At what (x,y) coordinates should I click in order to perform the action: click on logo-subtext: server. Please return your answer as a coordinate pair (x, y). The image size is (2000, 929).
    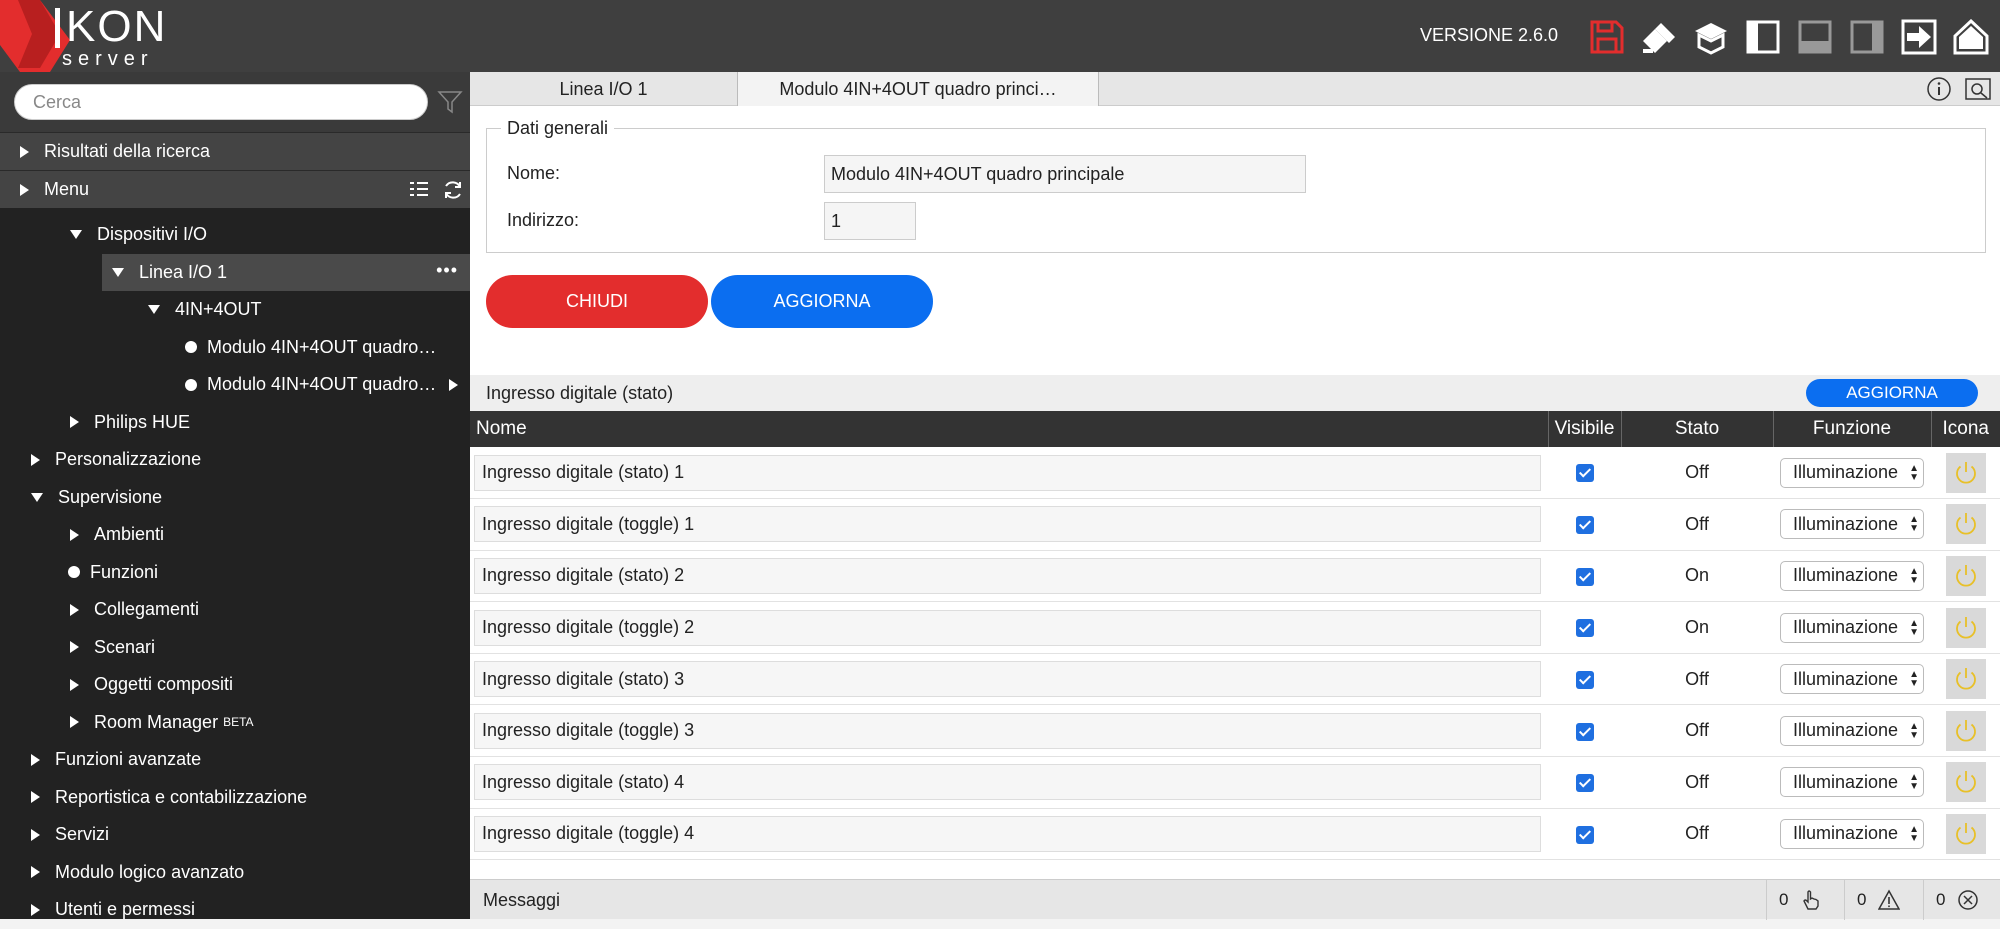
    Looking at the image, I should click on (108, 59).